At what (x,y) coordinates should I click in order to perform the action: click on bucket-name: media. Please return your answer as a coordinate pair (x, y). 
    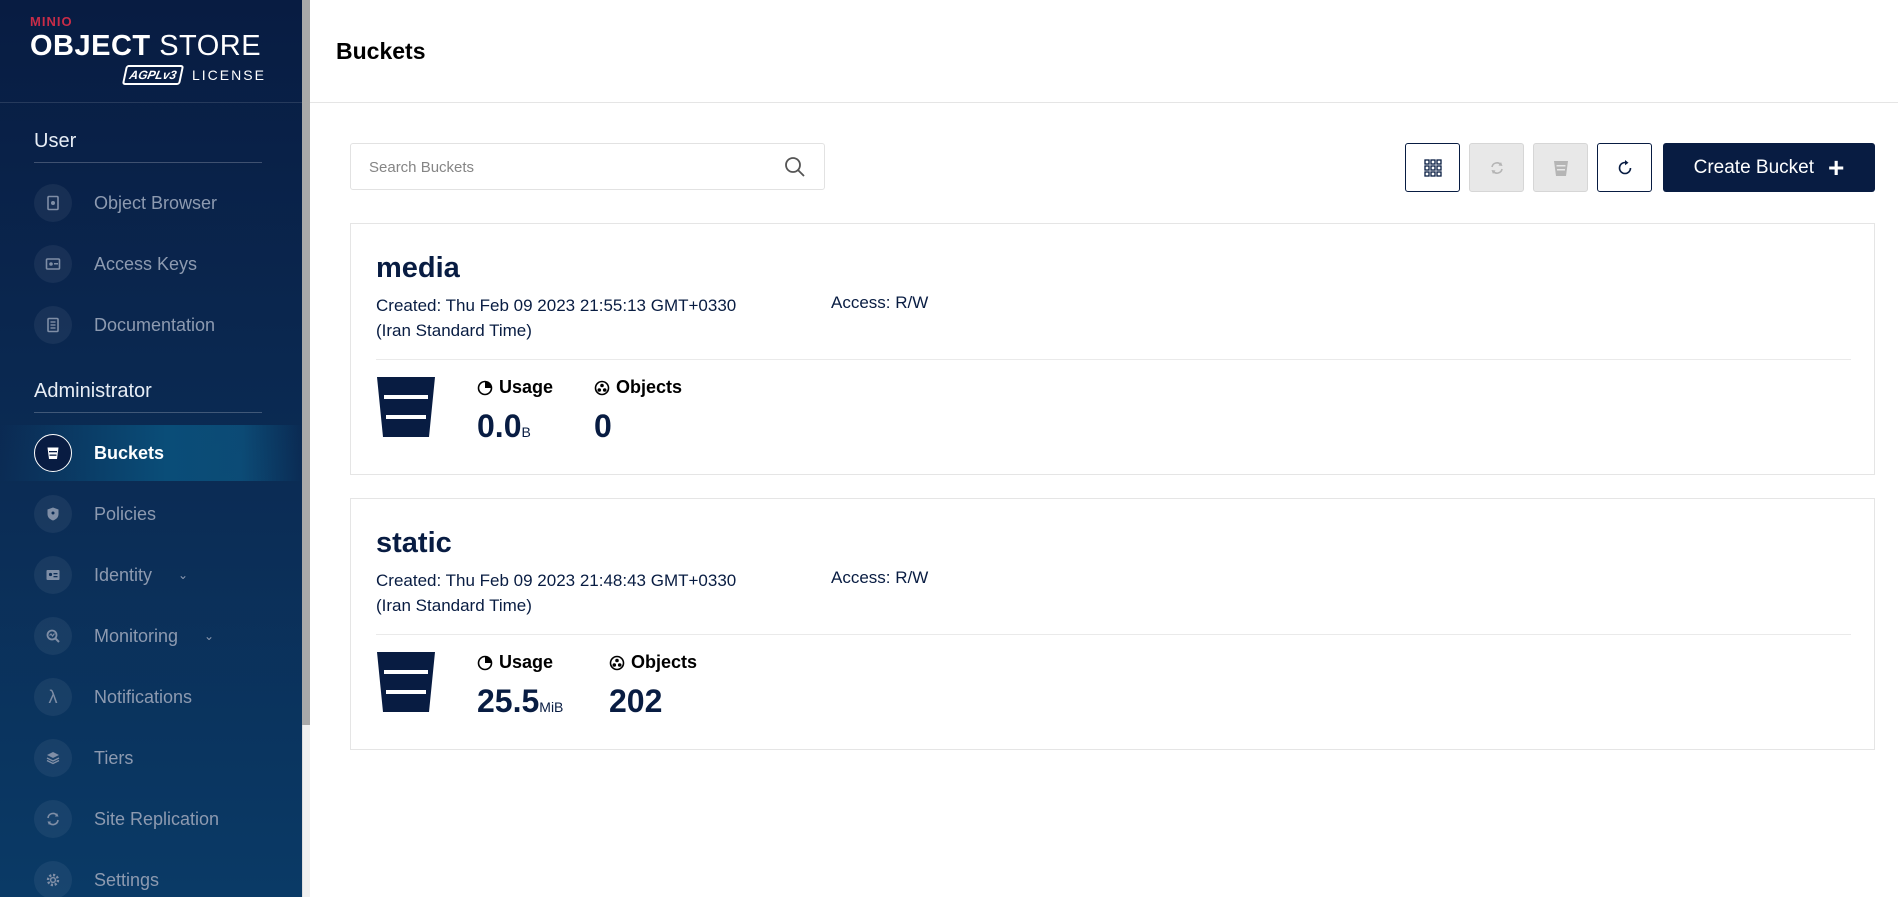
    Looking at the image, I should click on (418, 268).